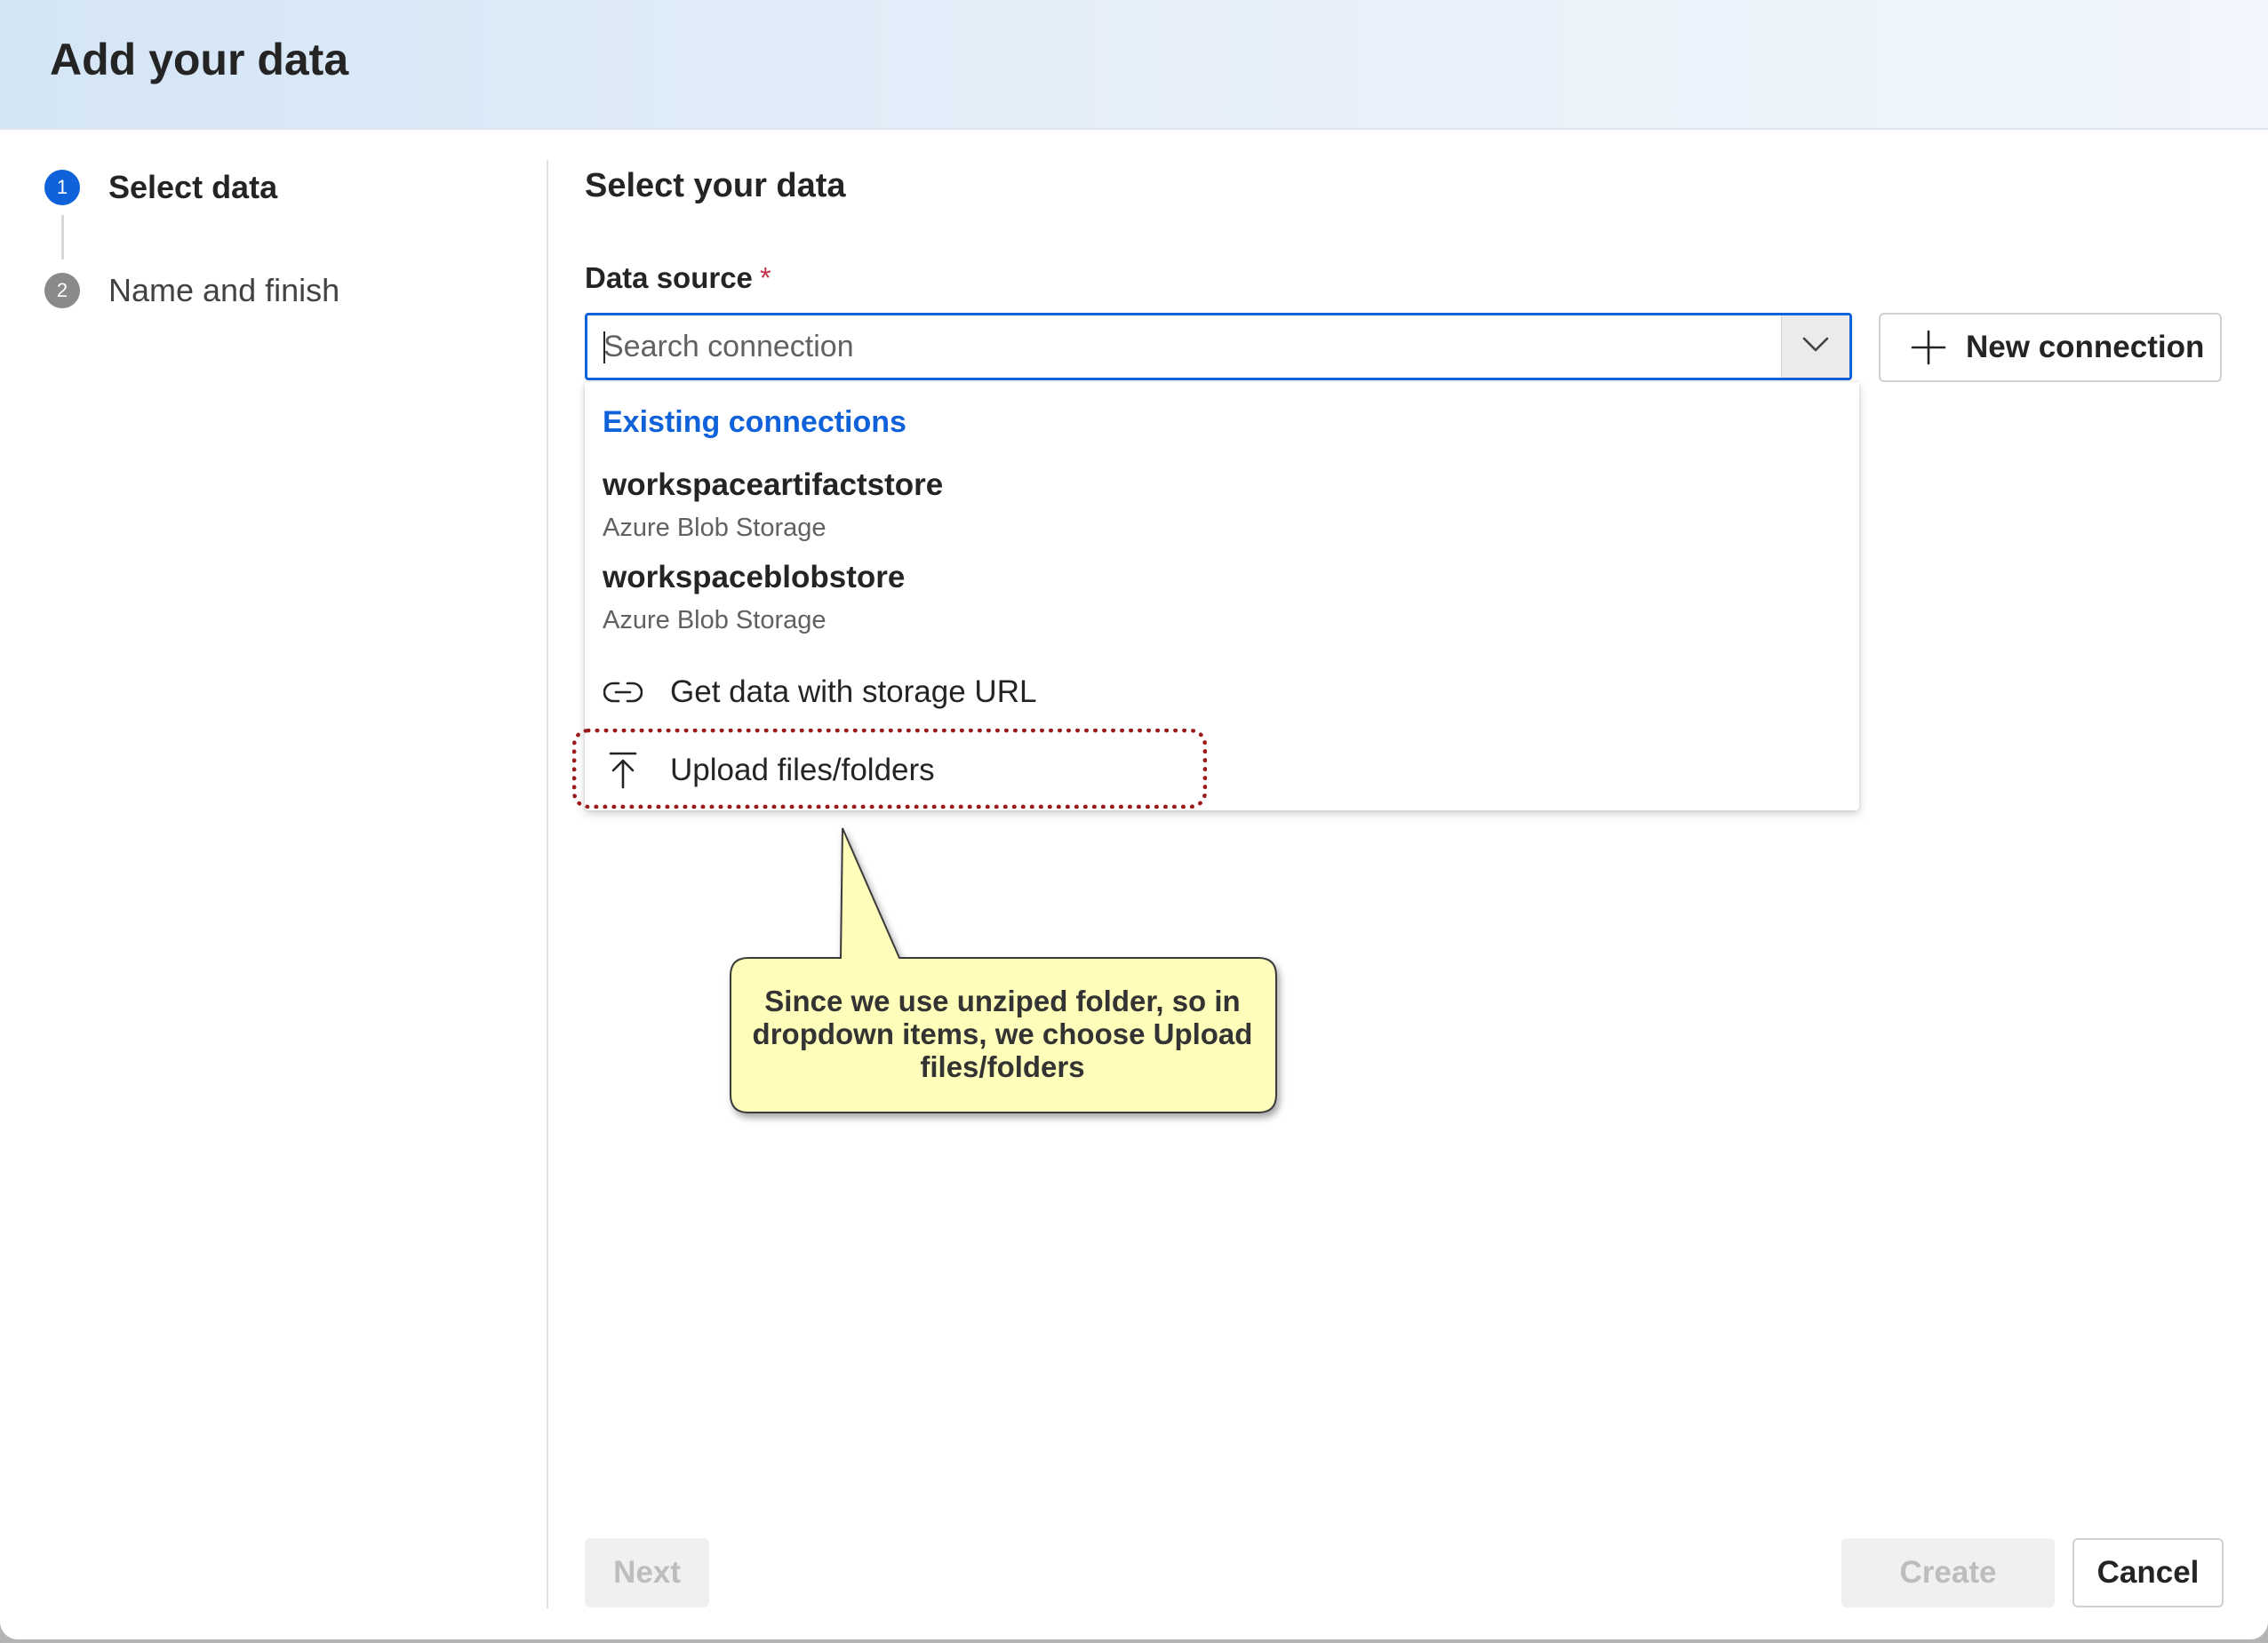 Image resolution: width=2268 pixels, height=1643 pixels. What do you see at coordinates (1928, 347) in the screenshot?
I see `plus-icon` at bounding box center [1928, 347].